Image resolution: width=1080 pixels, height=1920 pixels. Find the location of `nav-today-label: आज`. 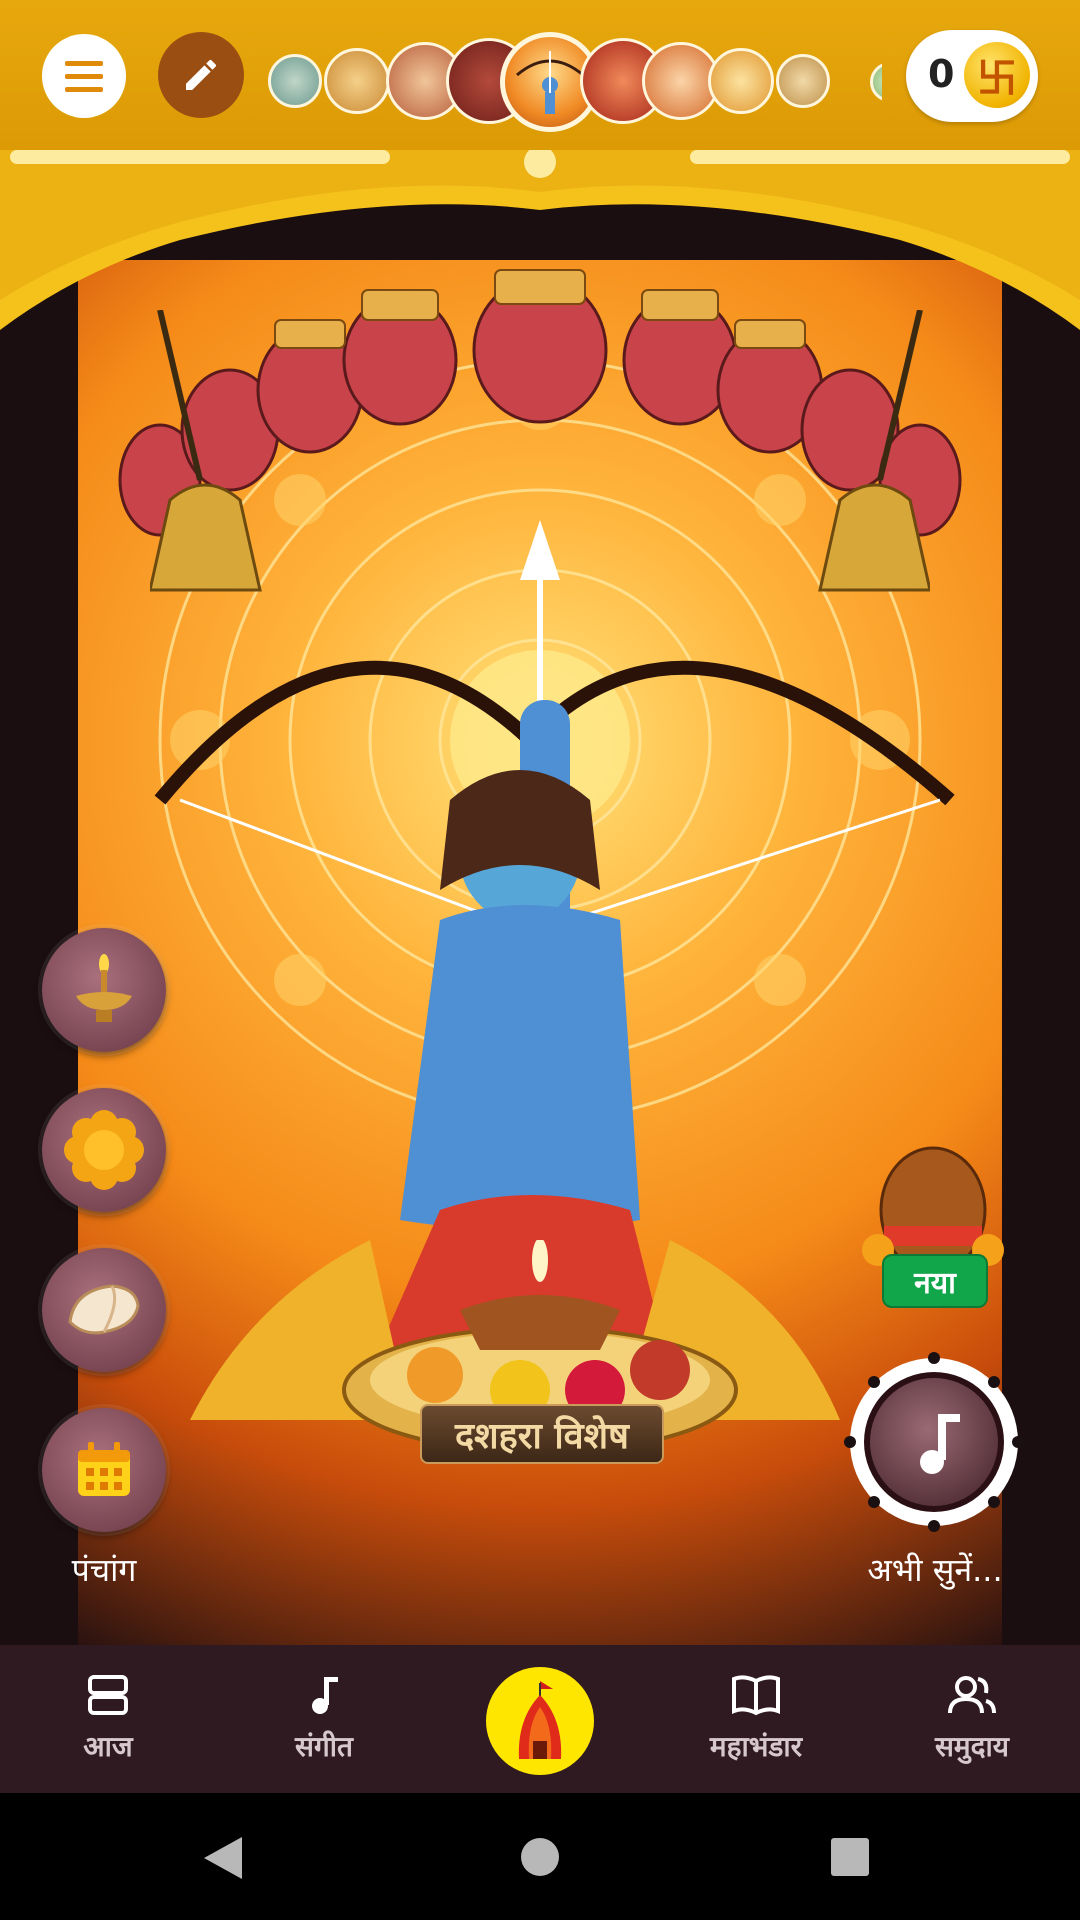

nav-today-label: आज is located at coordinates (108, 1746).